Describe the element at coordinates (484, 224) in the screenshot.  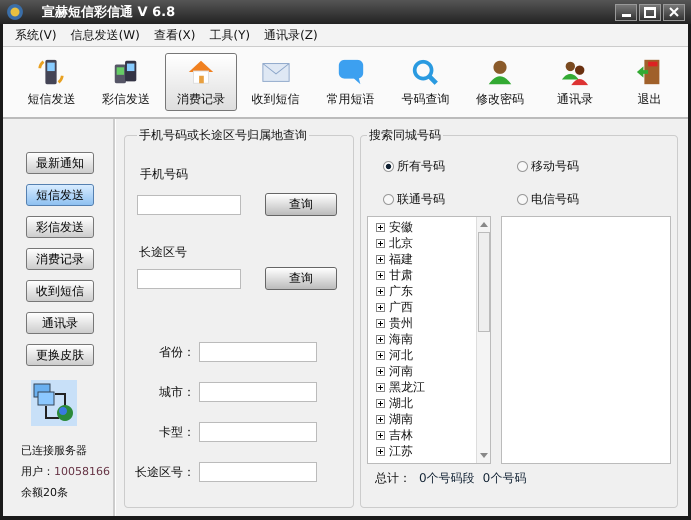
I see `scroll-up-icon` at that location.